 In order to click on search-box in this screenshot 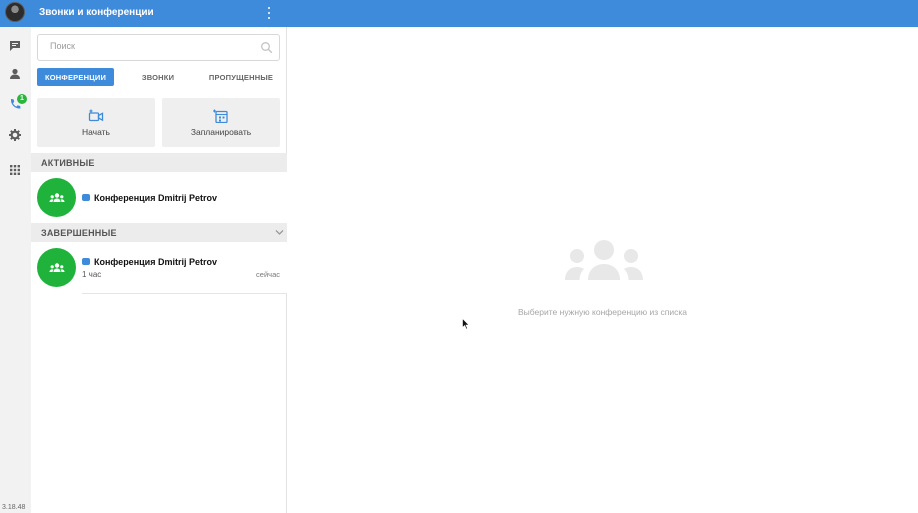, I will do `click(158, 47)`.